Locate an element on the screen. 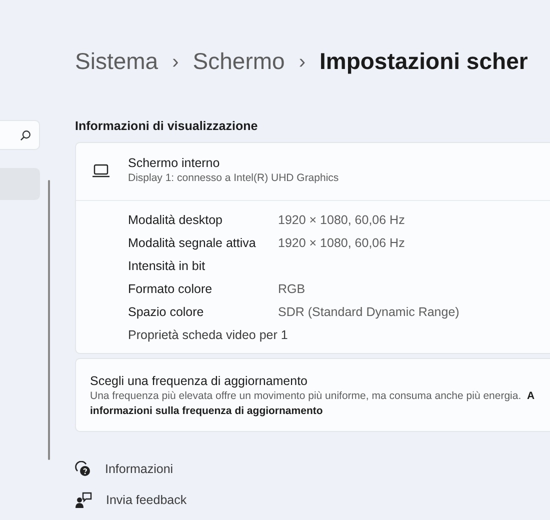 This screenshot has width=550, height=520. breadcrumb-item: Impostazioni scher is located at coordinates (423, 61).